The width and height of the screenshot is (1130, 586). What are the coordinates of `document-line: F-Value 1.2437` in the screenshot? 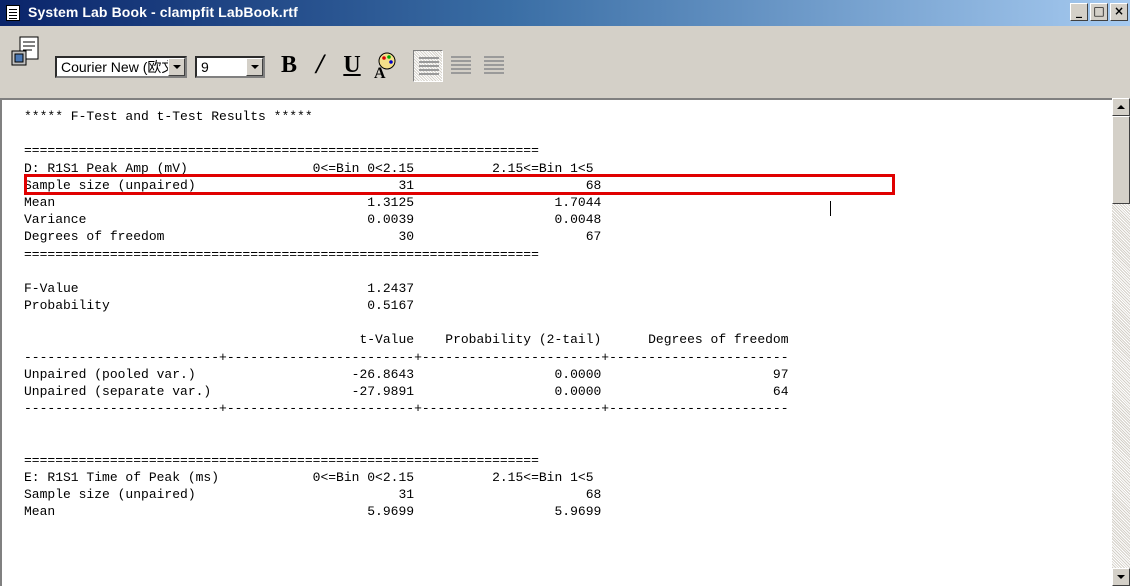 It's located at (219, 288).